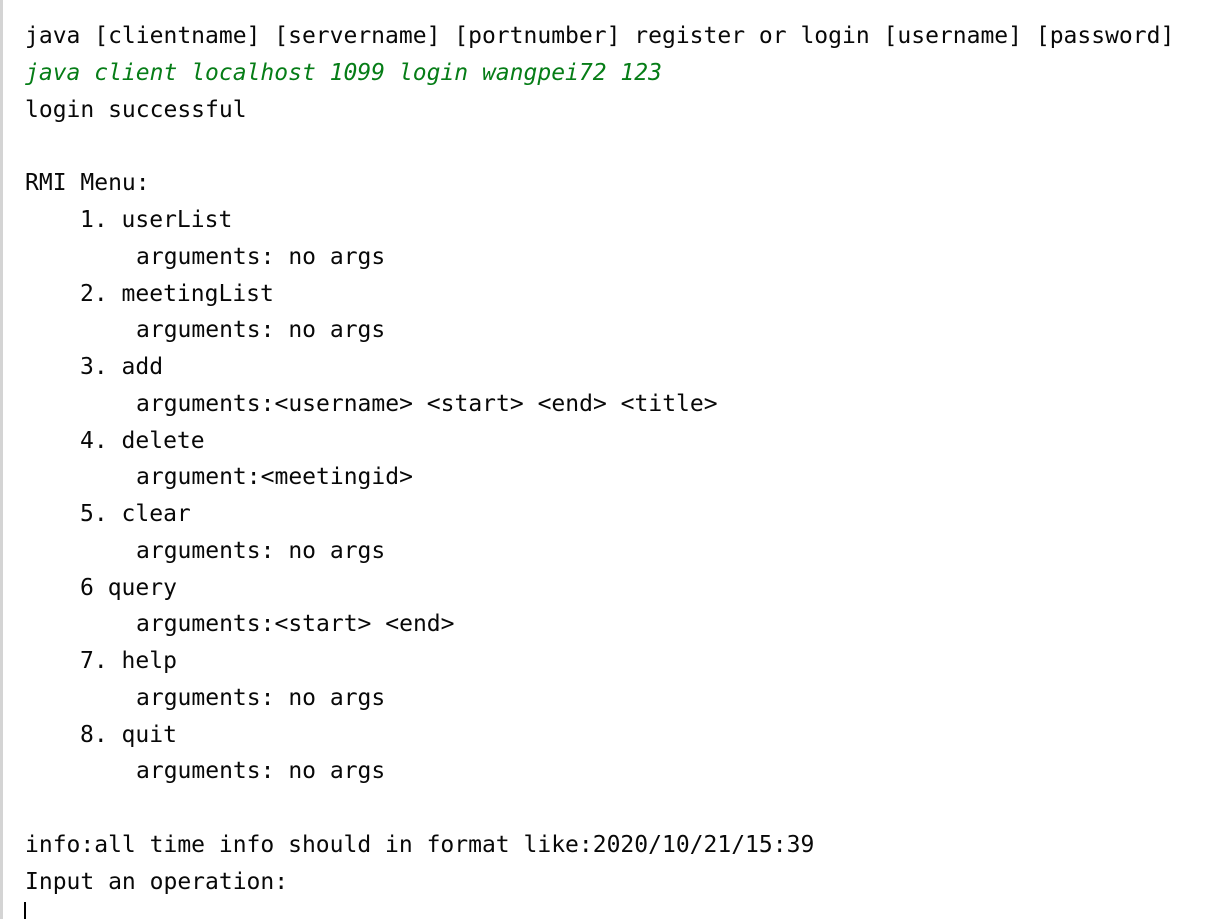  I want to click on menu-item-name: 4. delete, so click(142, 441).